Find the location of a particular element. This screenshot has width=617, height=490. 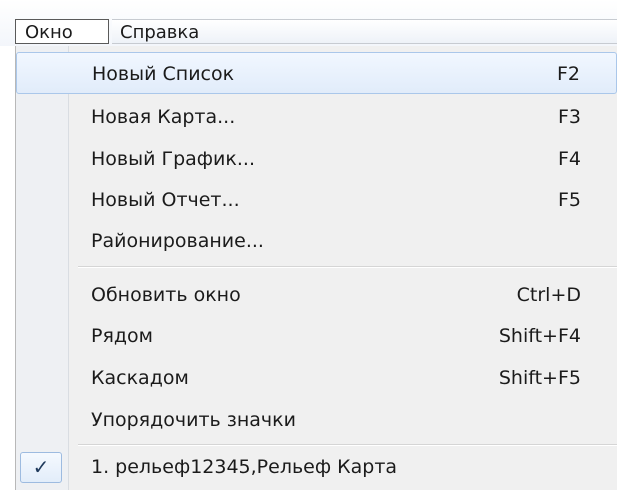

menu-item-shortcut: Shift+F4 is located at coordinates (539, 336).